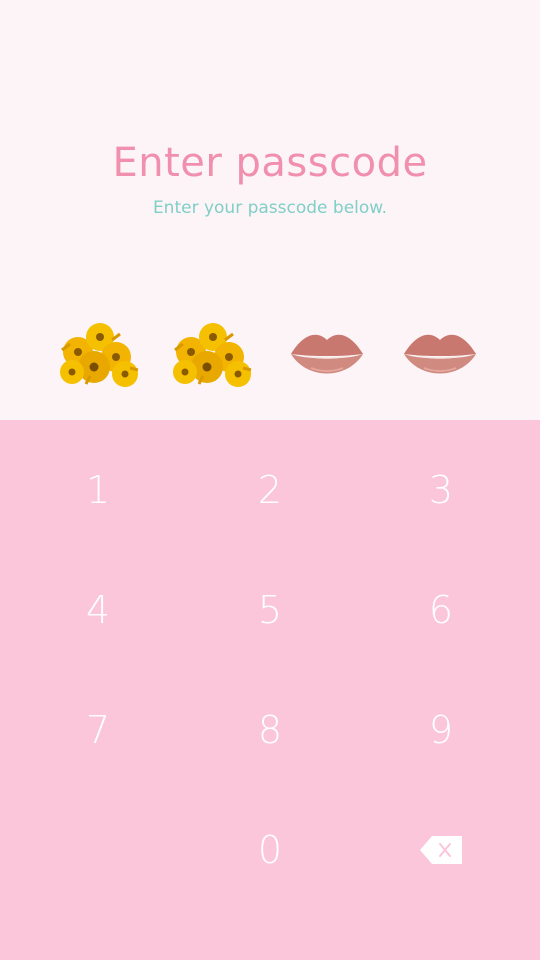 The image size is (540, 960). I want to click on key-0: 0, so click(270, 850).